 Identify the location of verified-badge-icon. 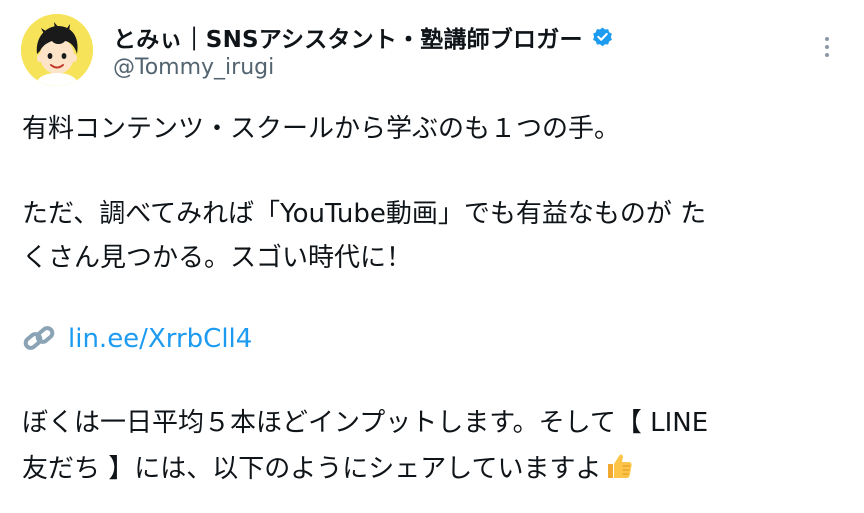
(602, 37).